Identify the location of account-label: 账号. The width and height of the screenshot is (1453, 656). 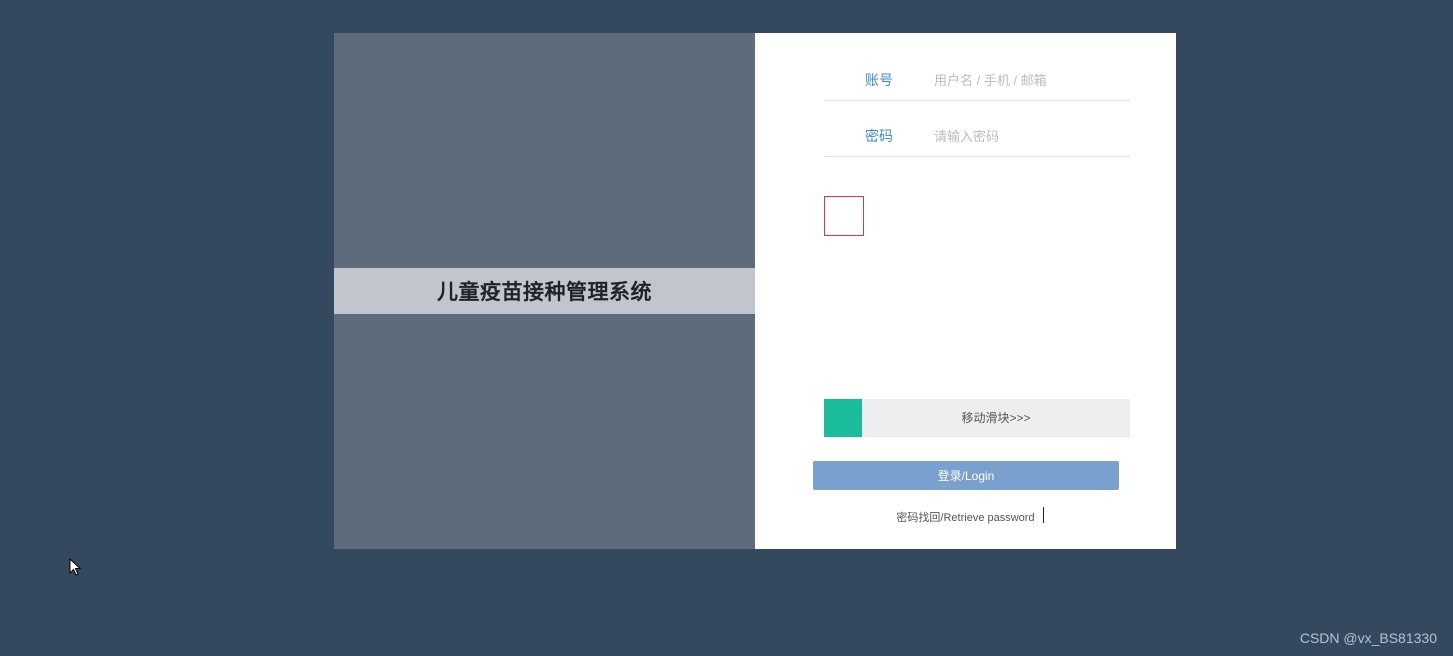
(879, 80).